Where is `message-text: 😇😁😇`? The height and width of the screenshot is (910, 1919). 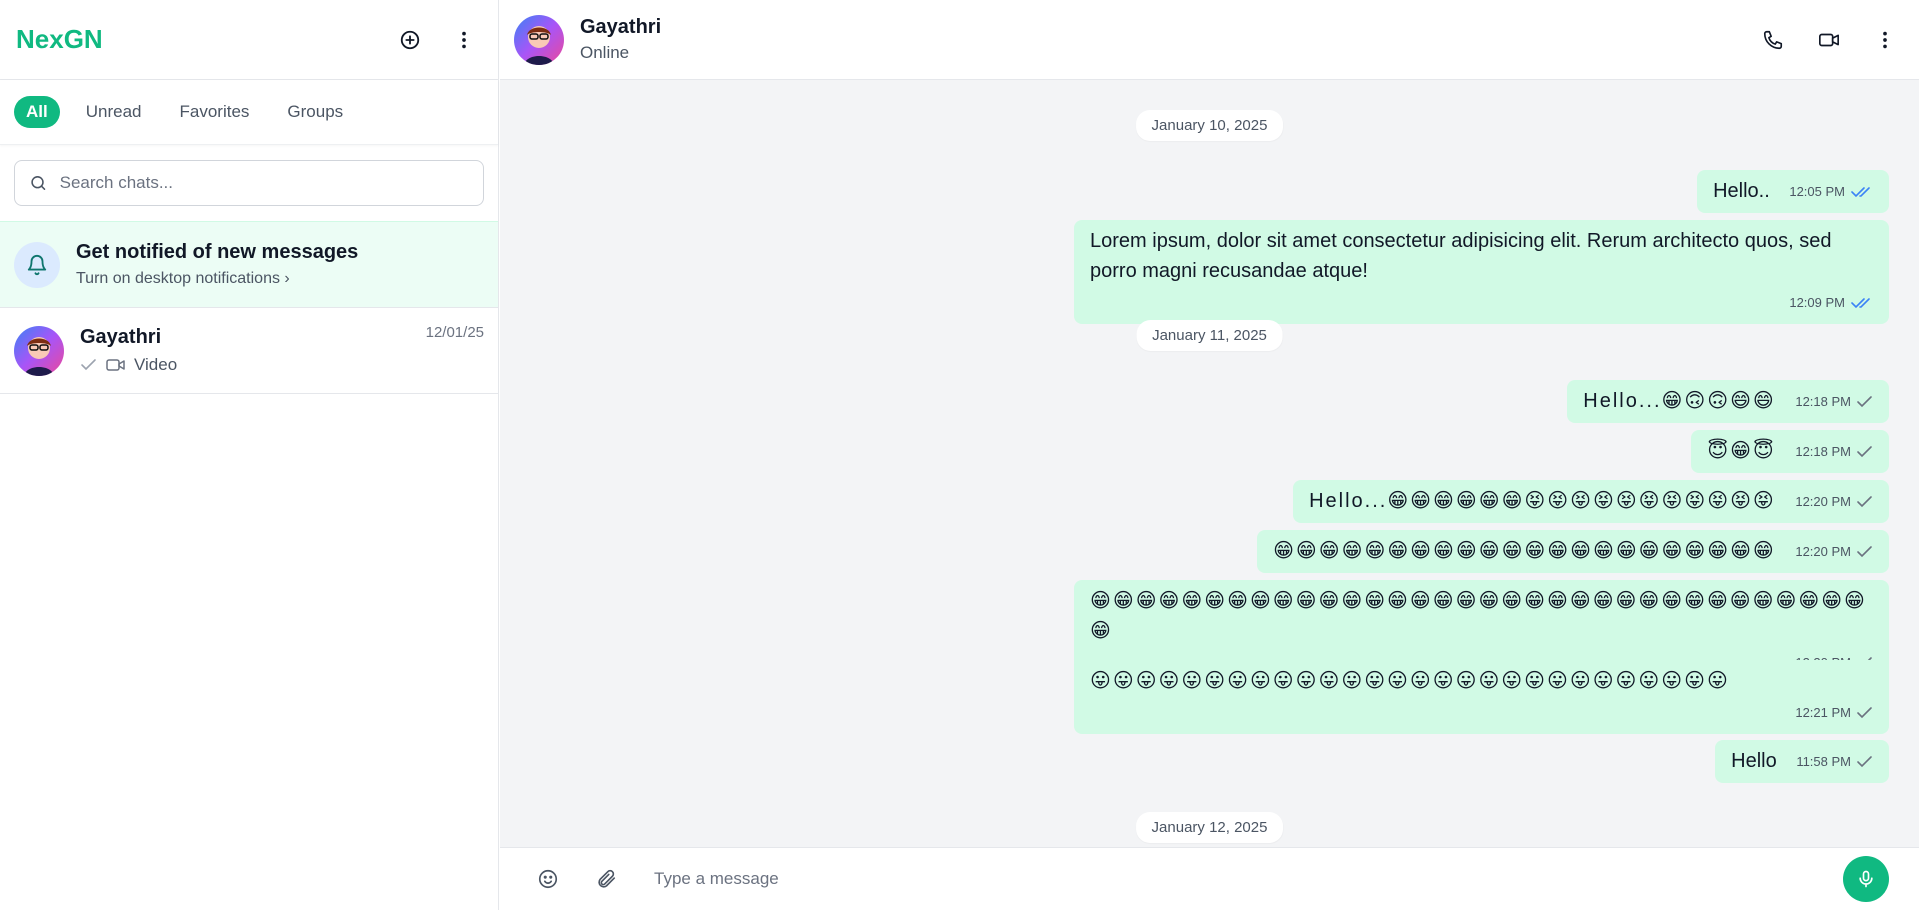 message-text: 😇😁😇 is located at coordinates (1741, 451).